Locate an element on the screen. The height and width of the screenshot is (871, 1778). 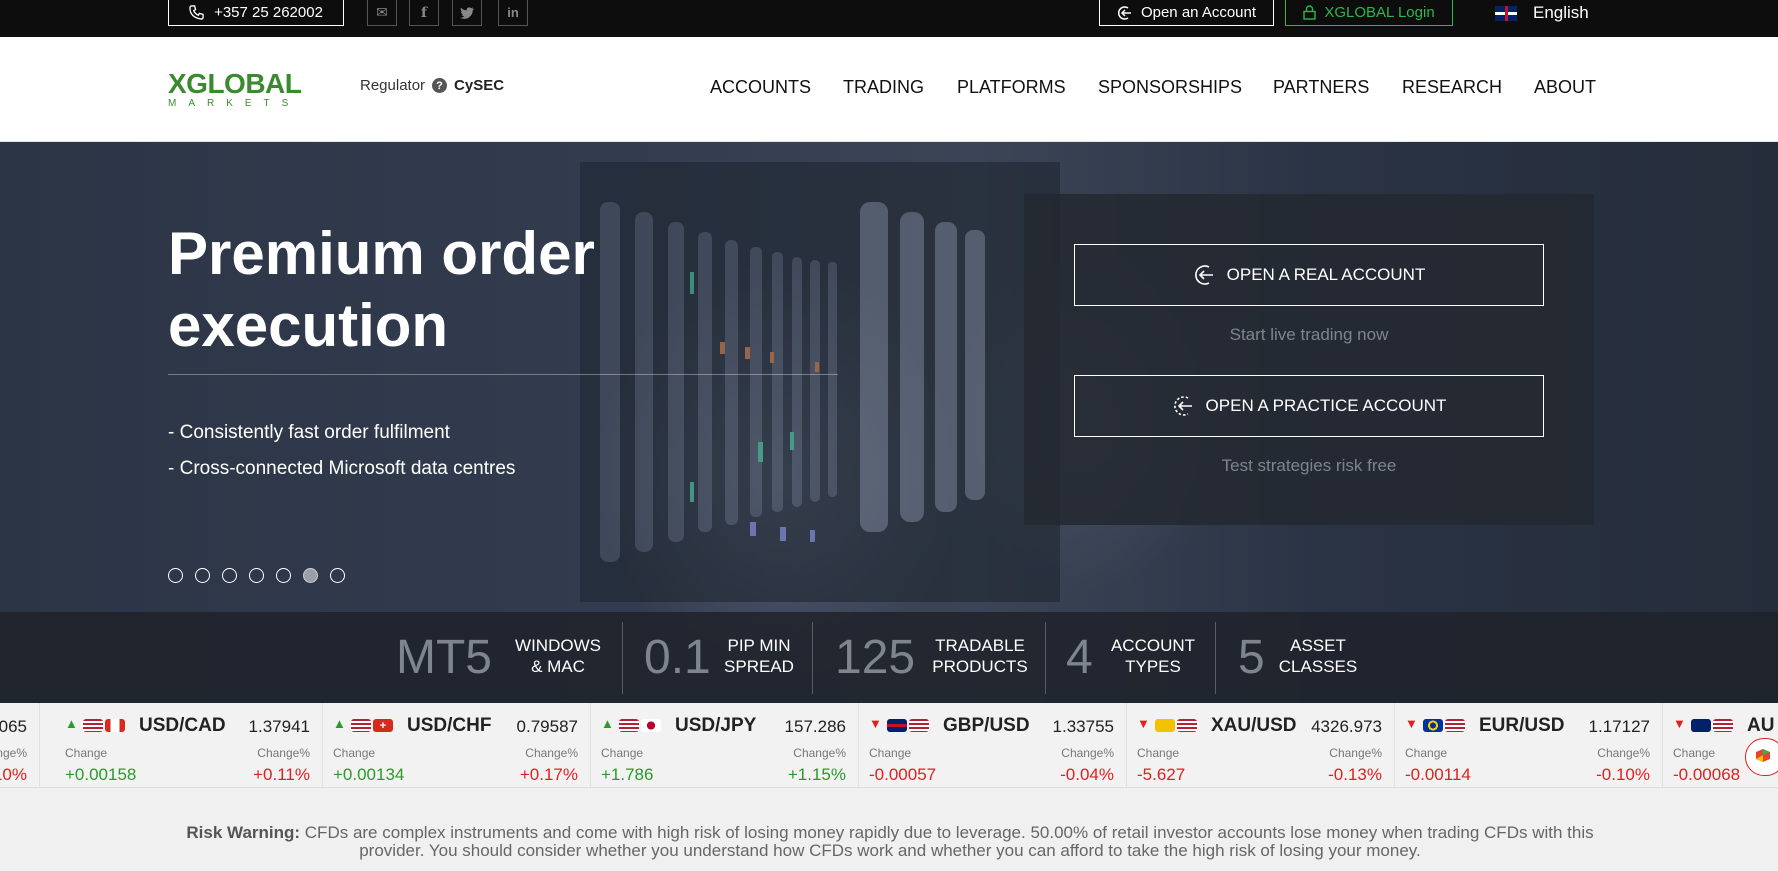
linkedin-icon: in is located at coordinates (513, 12).